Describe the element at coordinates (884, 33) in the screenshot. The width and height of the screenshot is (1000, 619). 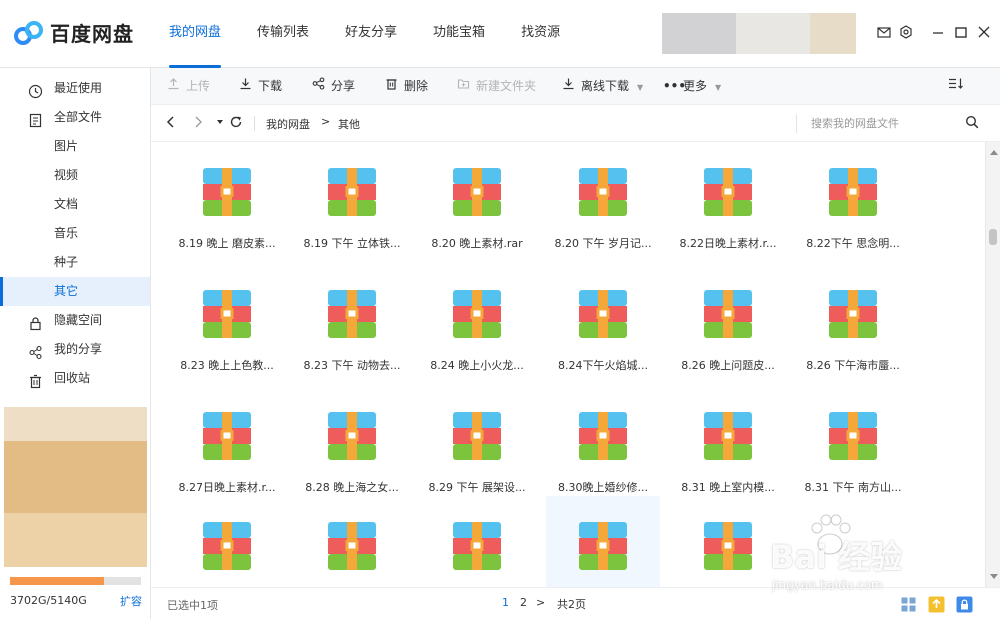
I see `mail-icon` at that location.